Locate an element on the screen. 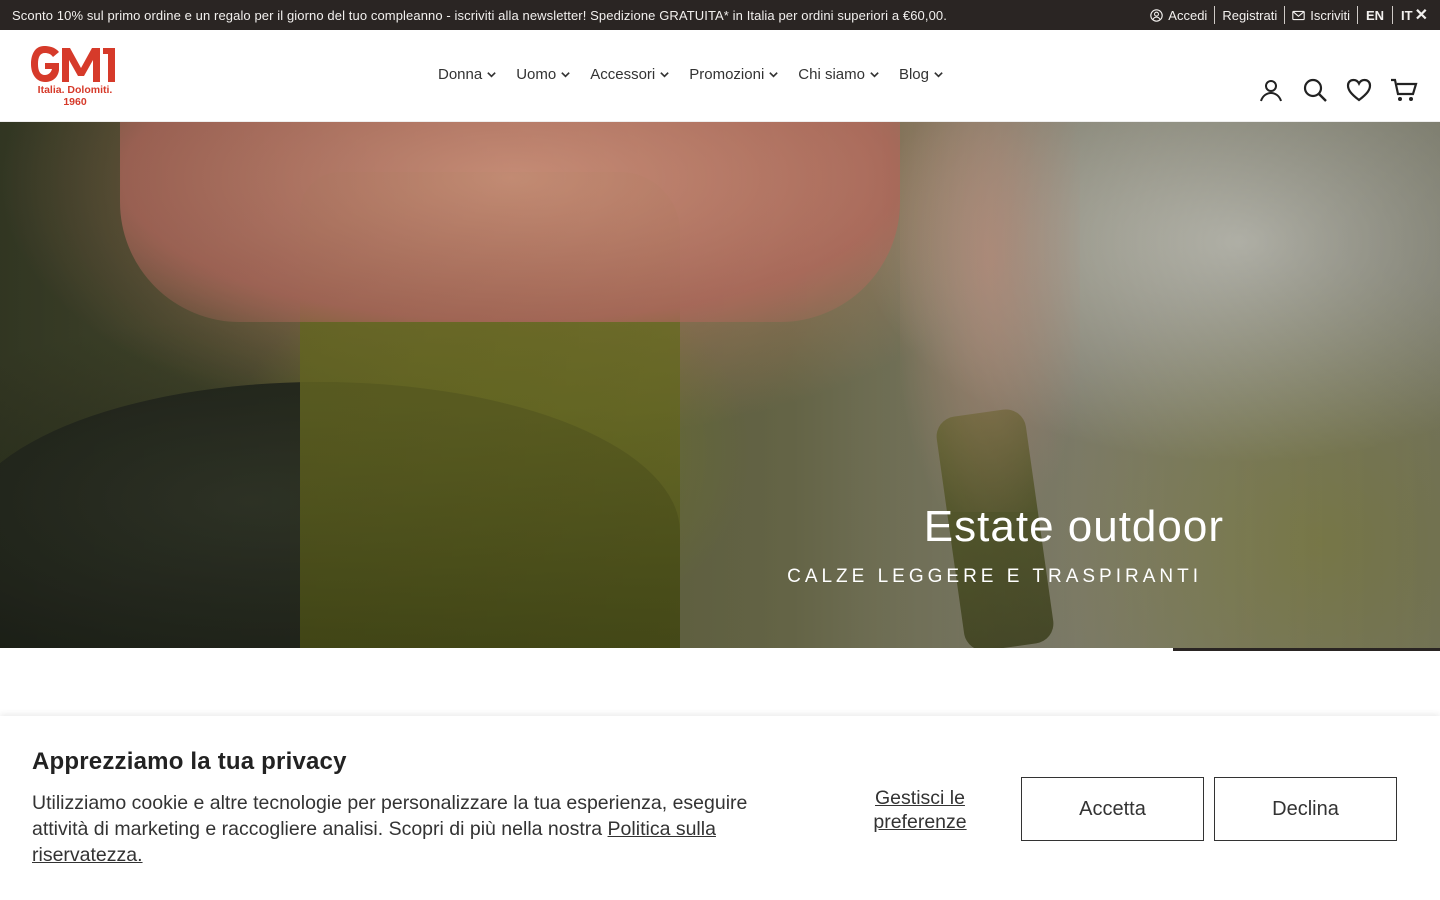 This screenshot has width=1440, height=900. nav-item-uomo: Uomo is located at coordinates (543, 74).